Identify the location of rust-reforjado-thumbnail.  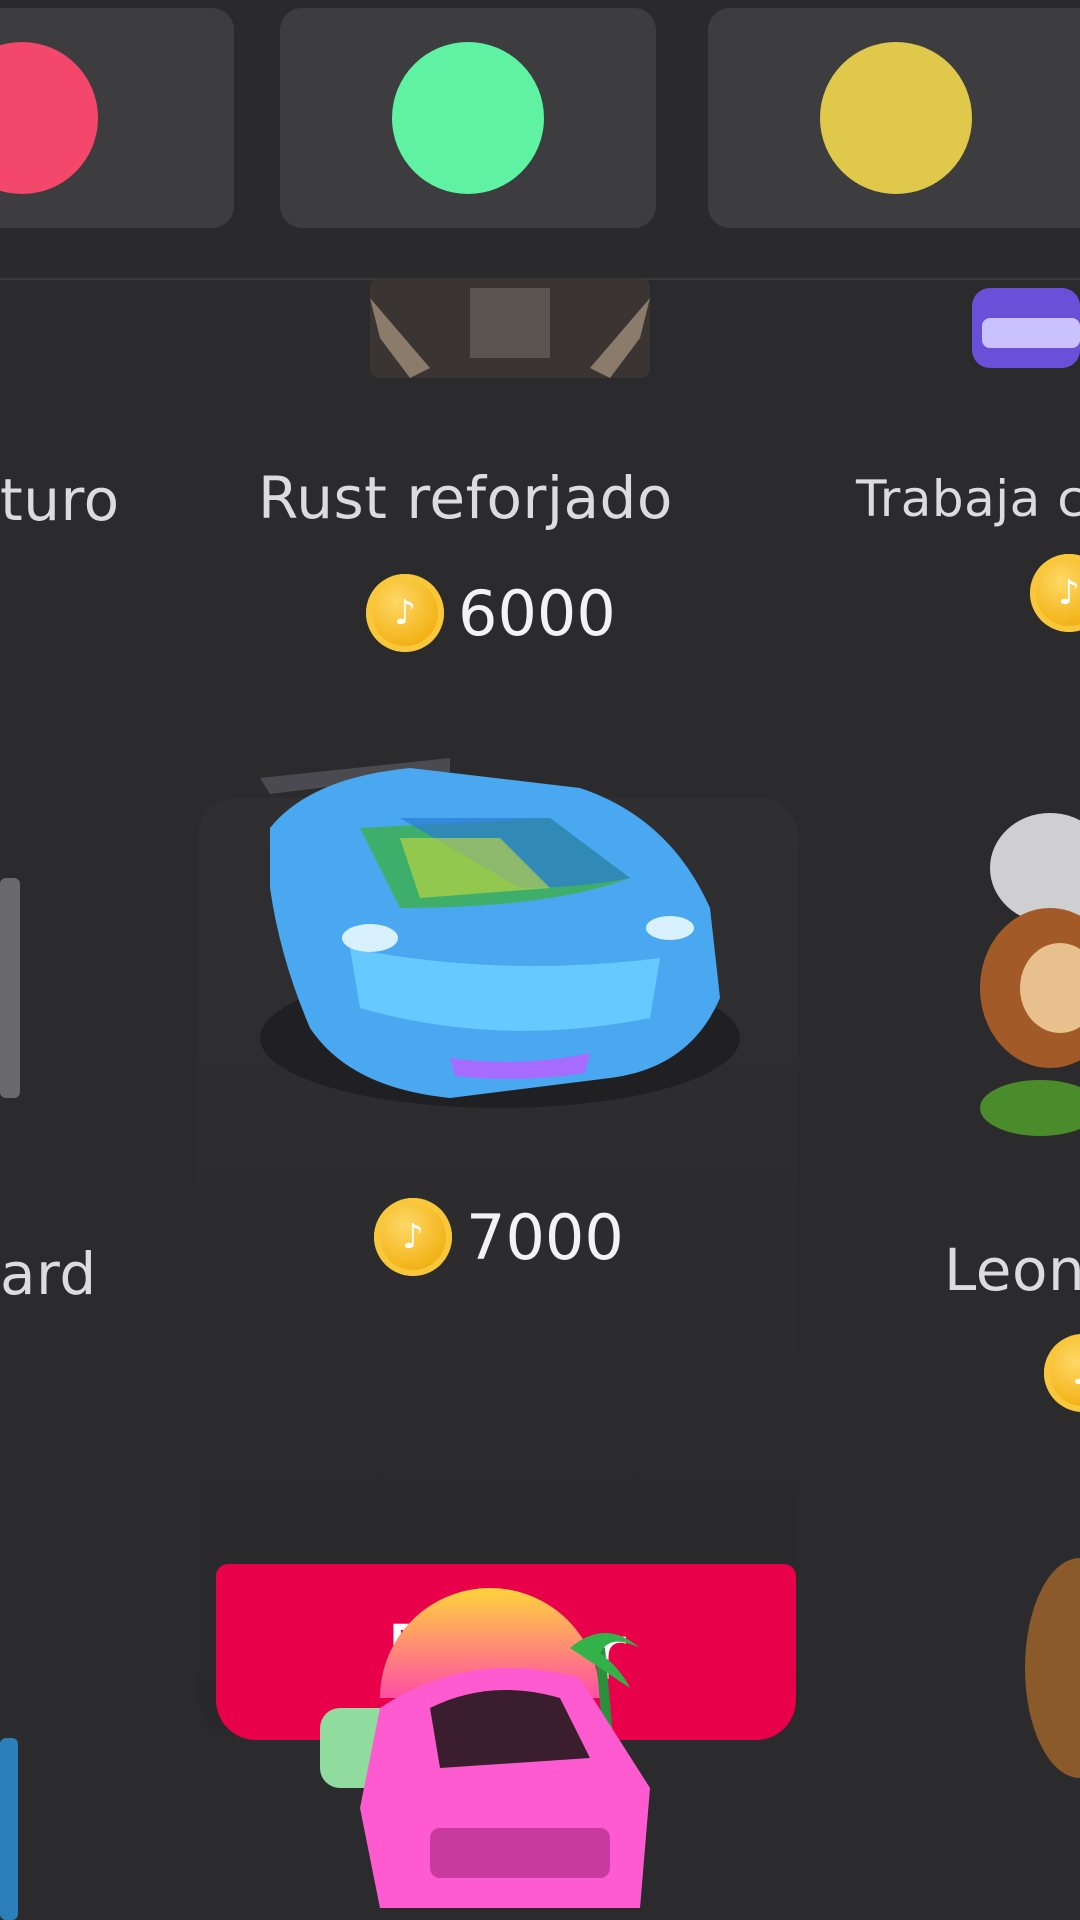
(510, 328).